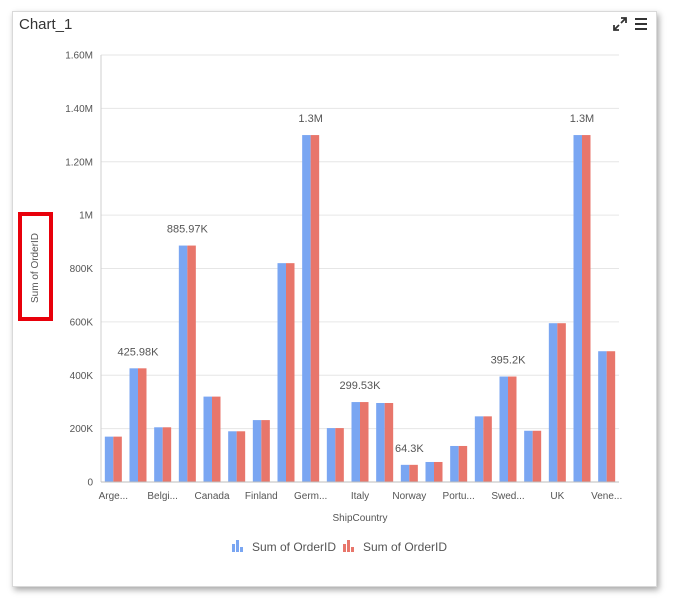 This screenshot has height=607, width=676. What do you see at coordinates (361, 386) in the screenshot?
I see `data-label: 299.53K` at bounding box center [361, 386].